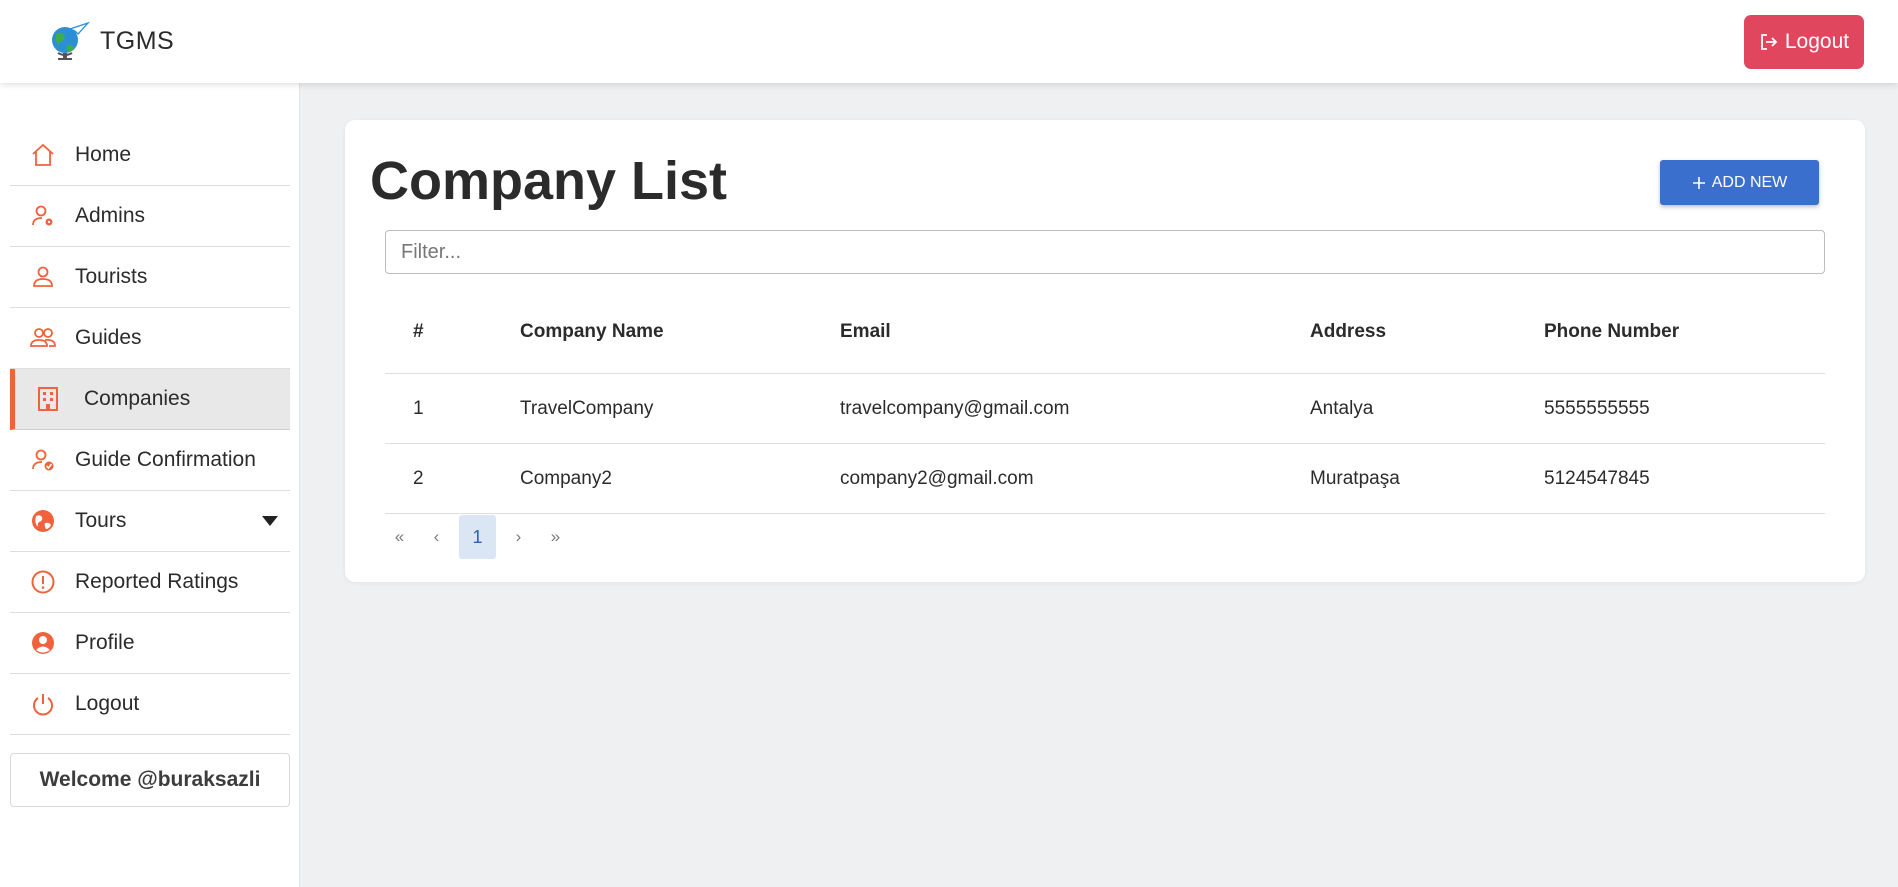 This screenshot has height=887, width=1898. Describe the element at coordinates (107, 703) in the screenshot. I see `sidebar-item-label: Logout` at that location.